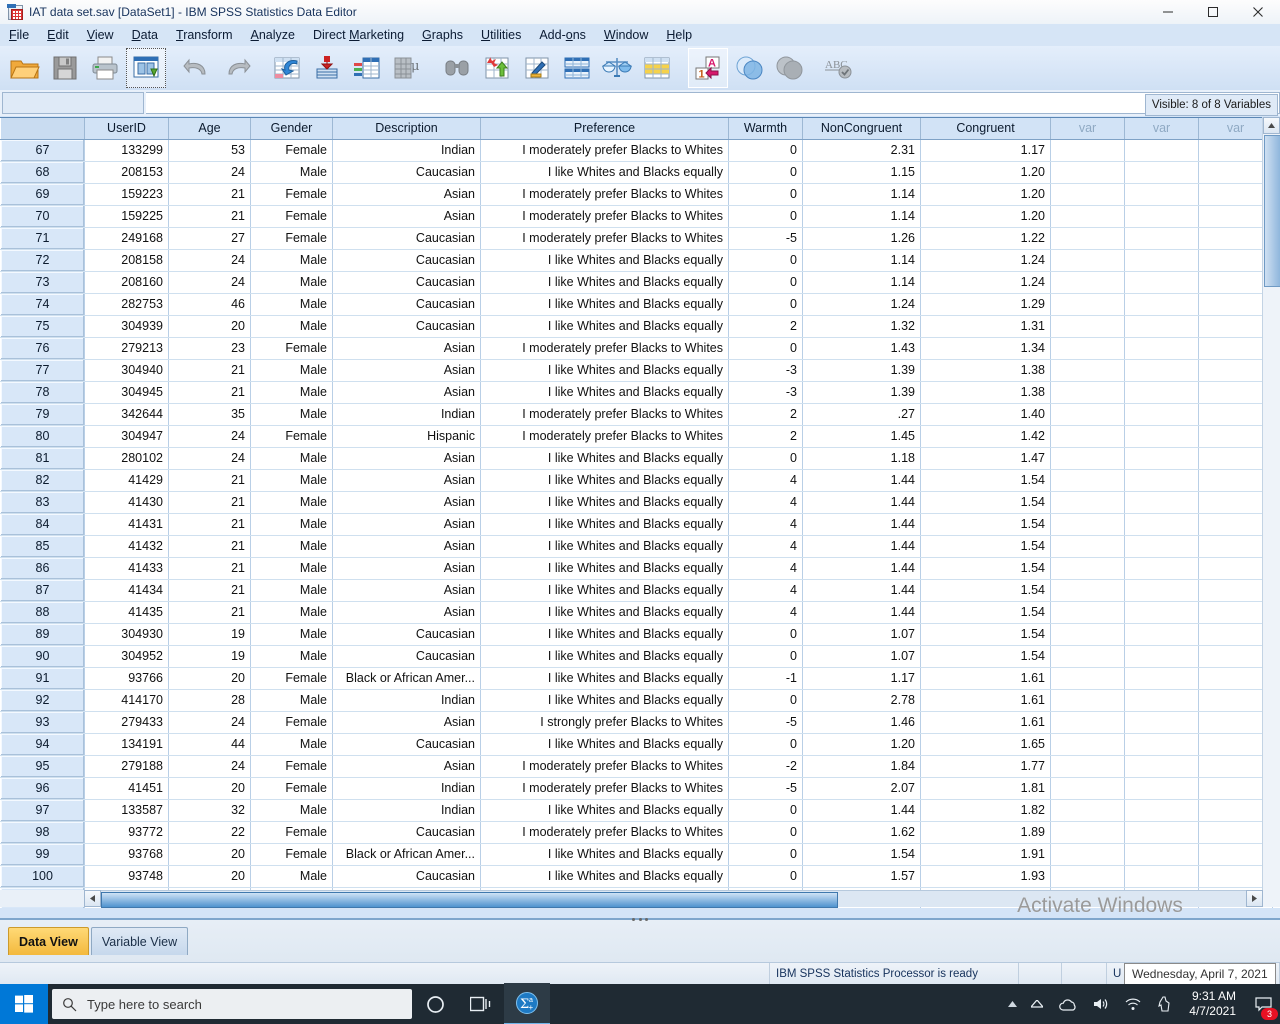 This screenshot has height=1024, width=1280. I want to click on menu-item-view: View, so click(100, 35).